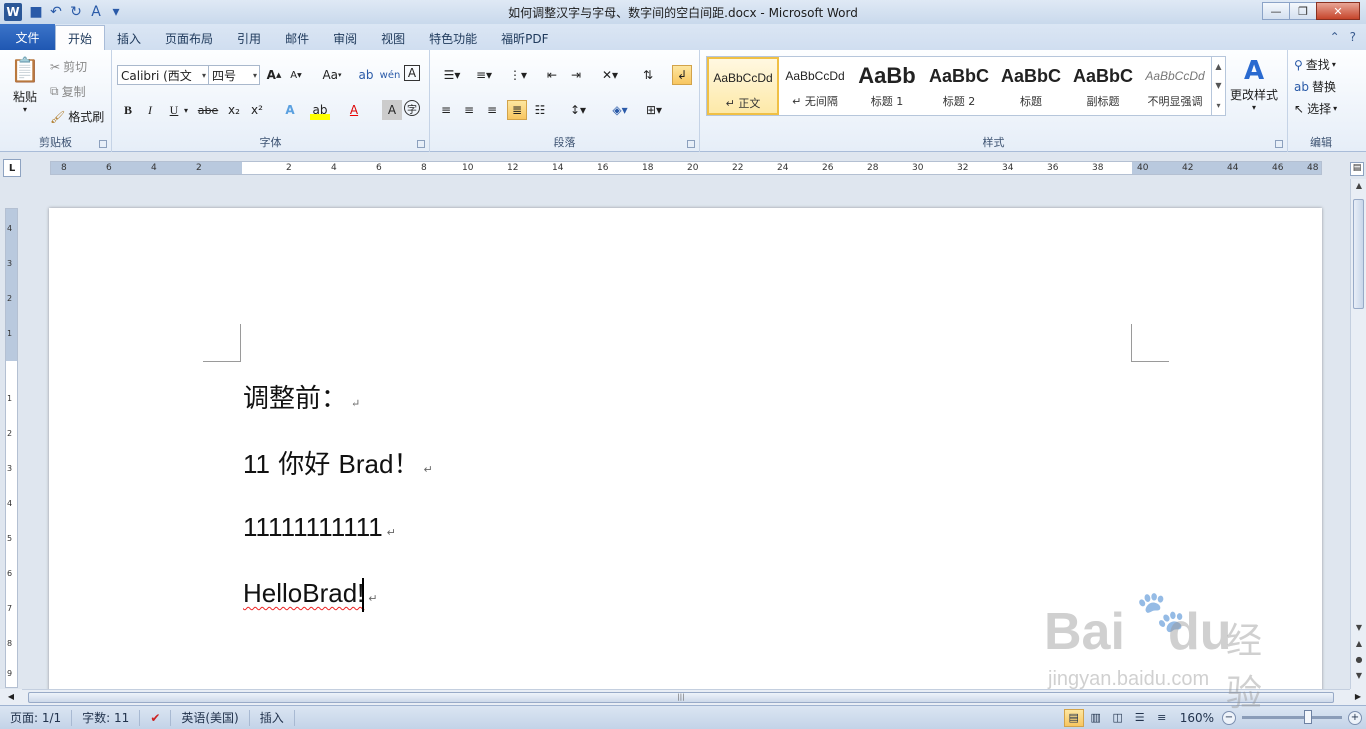  What do you see at coordinates (1315, 64) in the screenshot?
I see `find-button: ⚲ 查找 ▾` at bounding box center [1315, 64].